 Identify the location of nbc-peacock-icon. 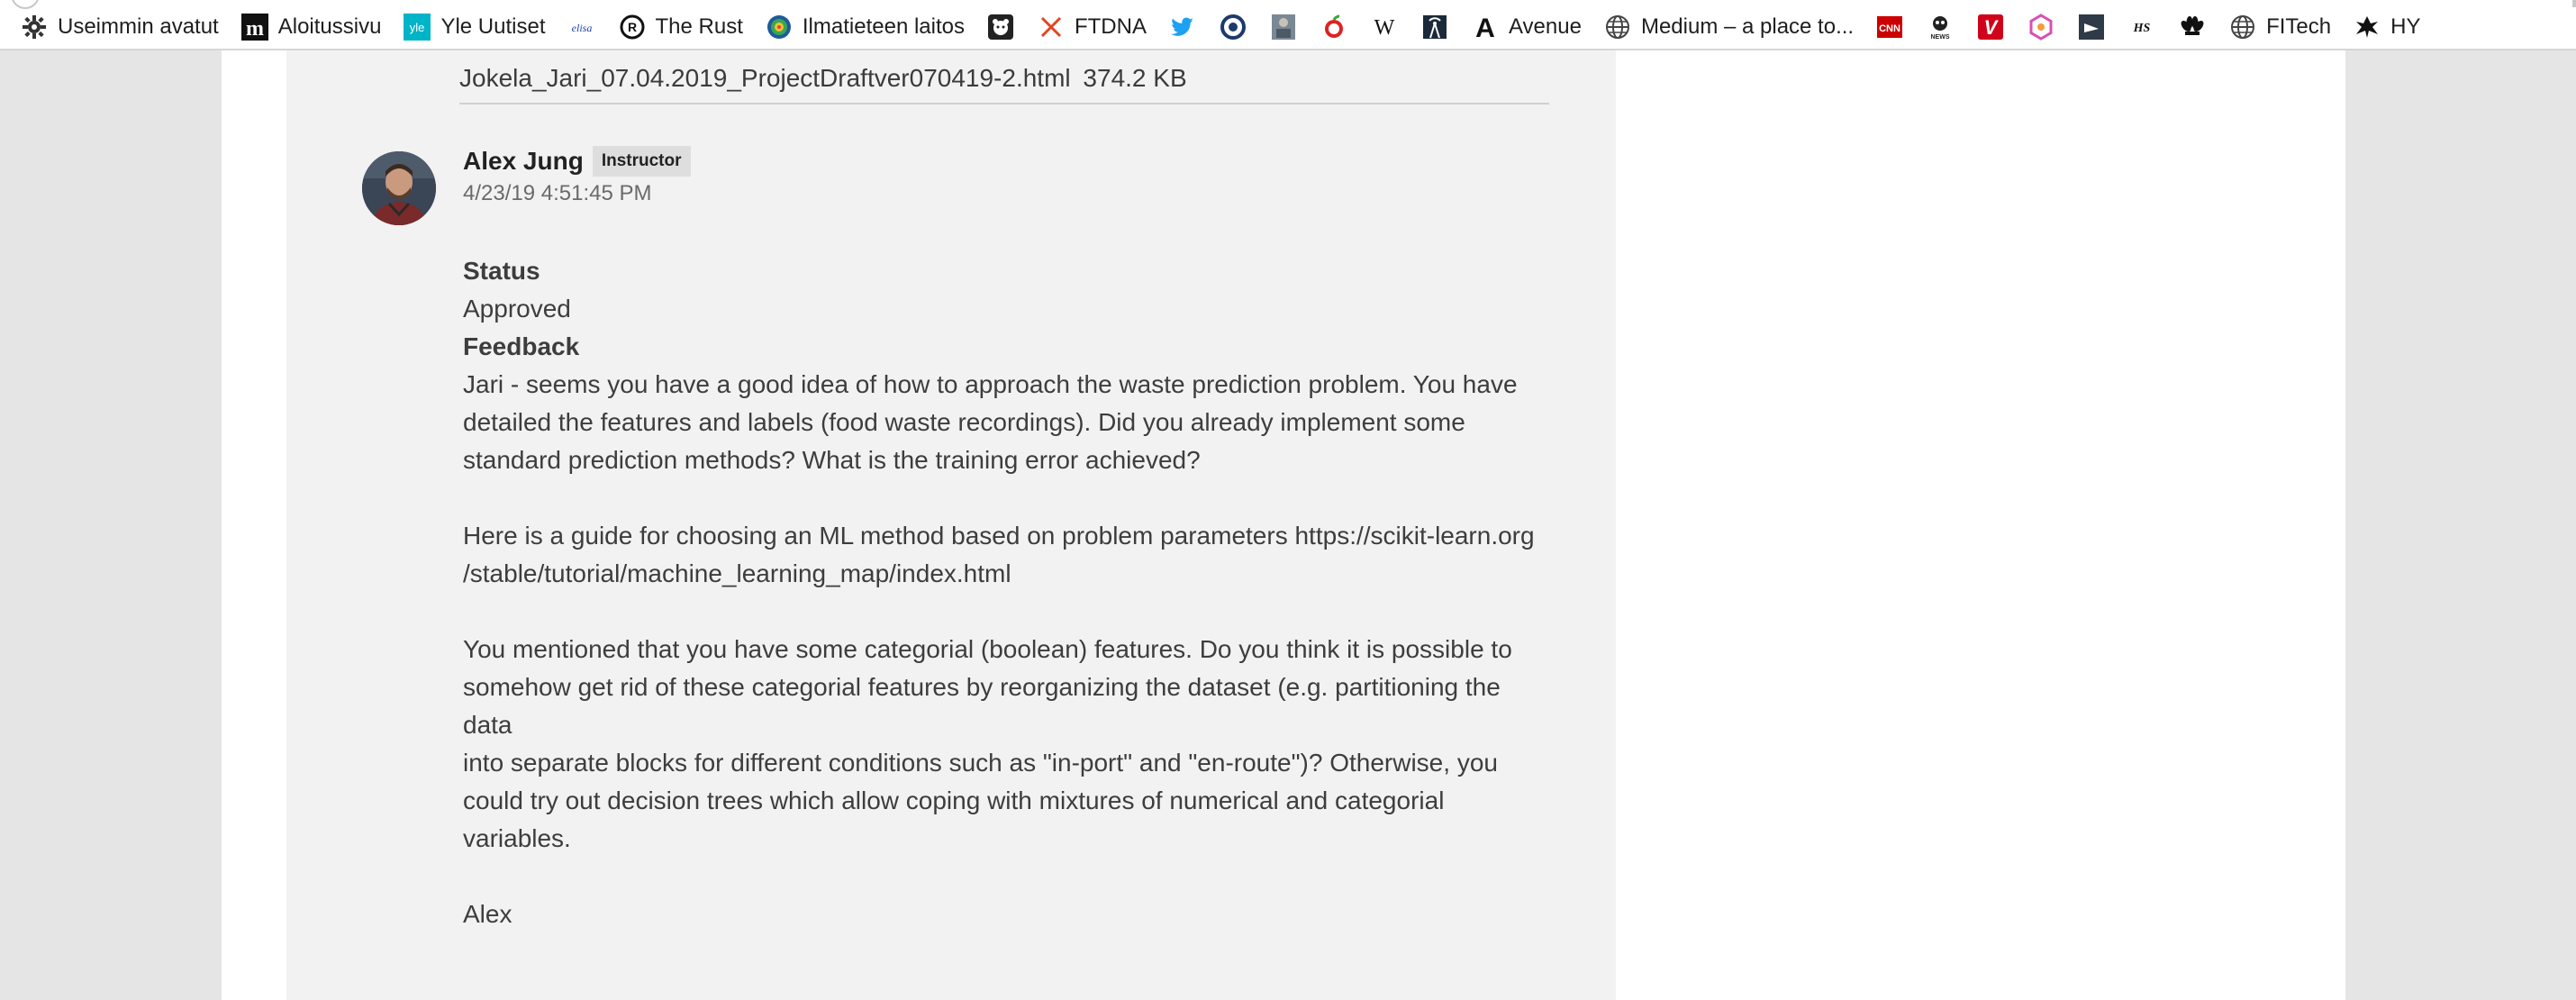
(2192, 27).